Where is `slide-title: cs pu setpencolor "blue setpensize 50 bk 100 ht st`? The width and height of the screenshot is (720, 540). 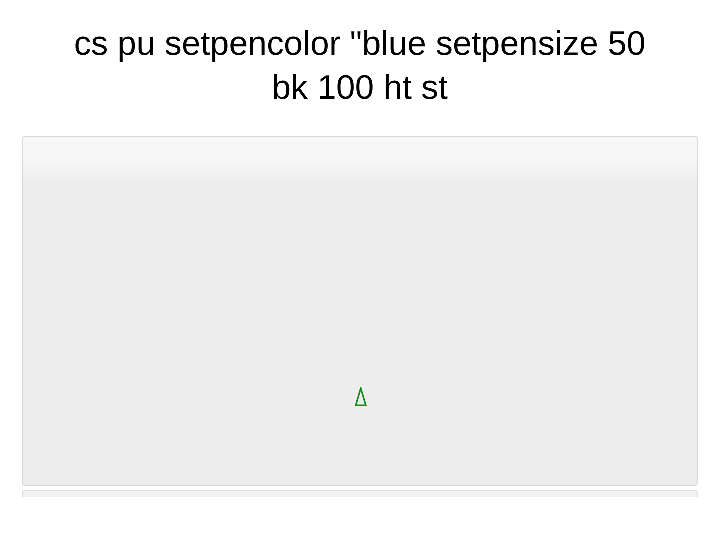
slide-title: cs pu setpencolor "blue setpensize 50 bk 100 ht st is located at coordinates (360, 66).